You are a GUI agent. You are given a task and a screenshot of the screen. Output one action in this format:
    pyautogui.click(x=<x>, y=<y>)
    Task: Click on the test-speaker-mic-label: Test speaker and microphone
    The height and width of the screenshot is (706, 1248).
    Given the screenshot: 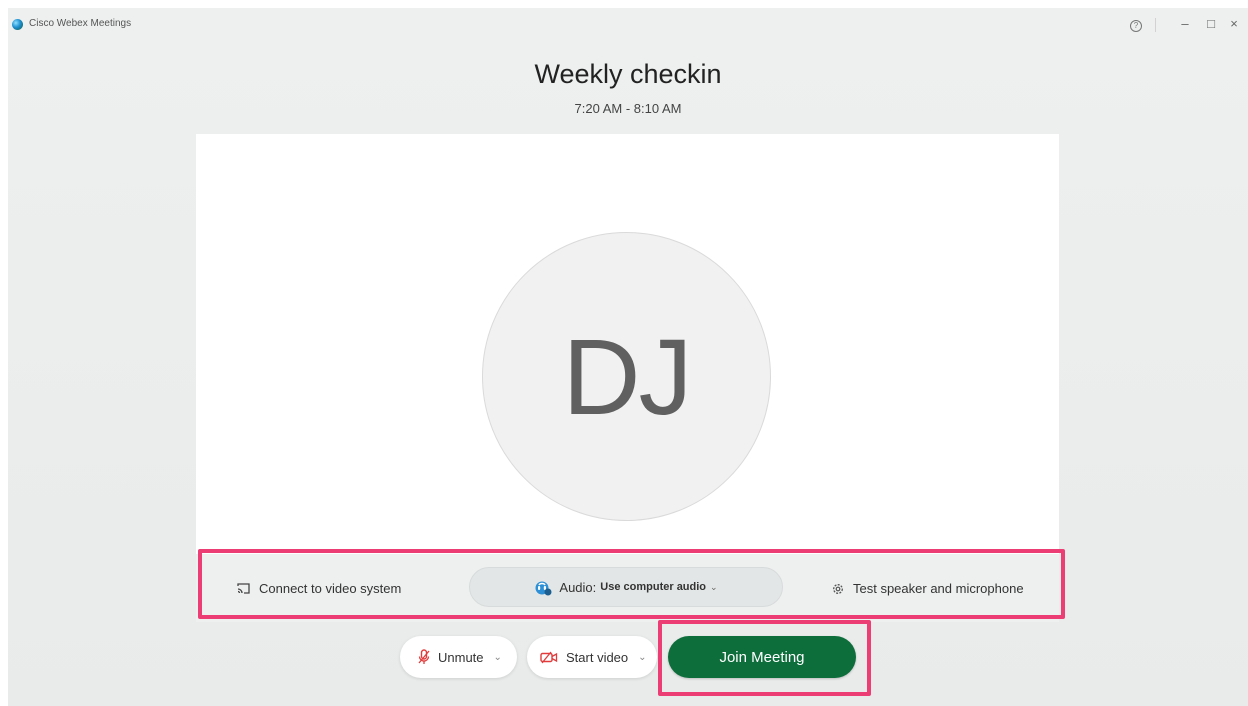 What is the action you would take?
    pyautogui.click(x=938, y=588)
    